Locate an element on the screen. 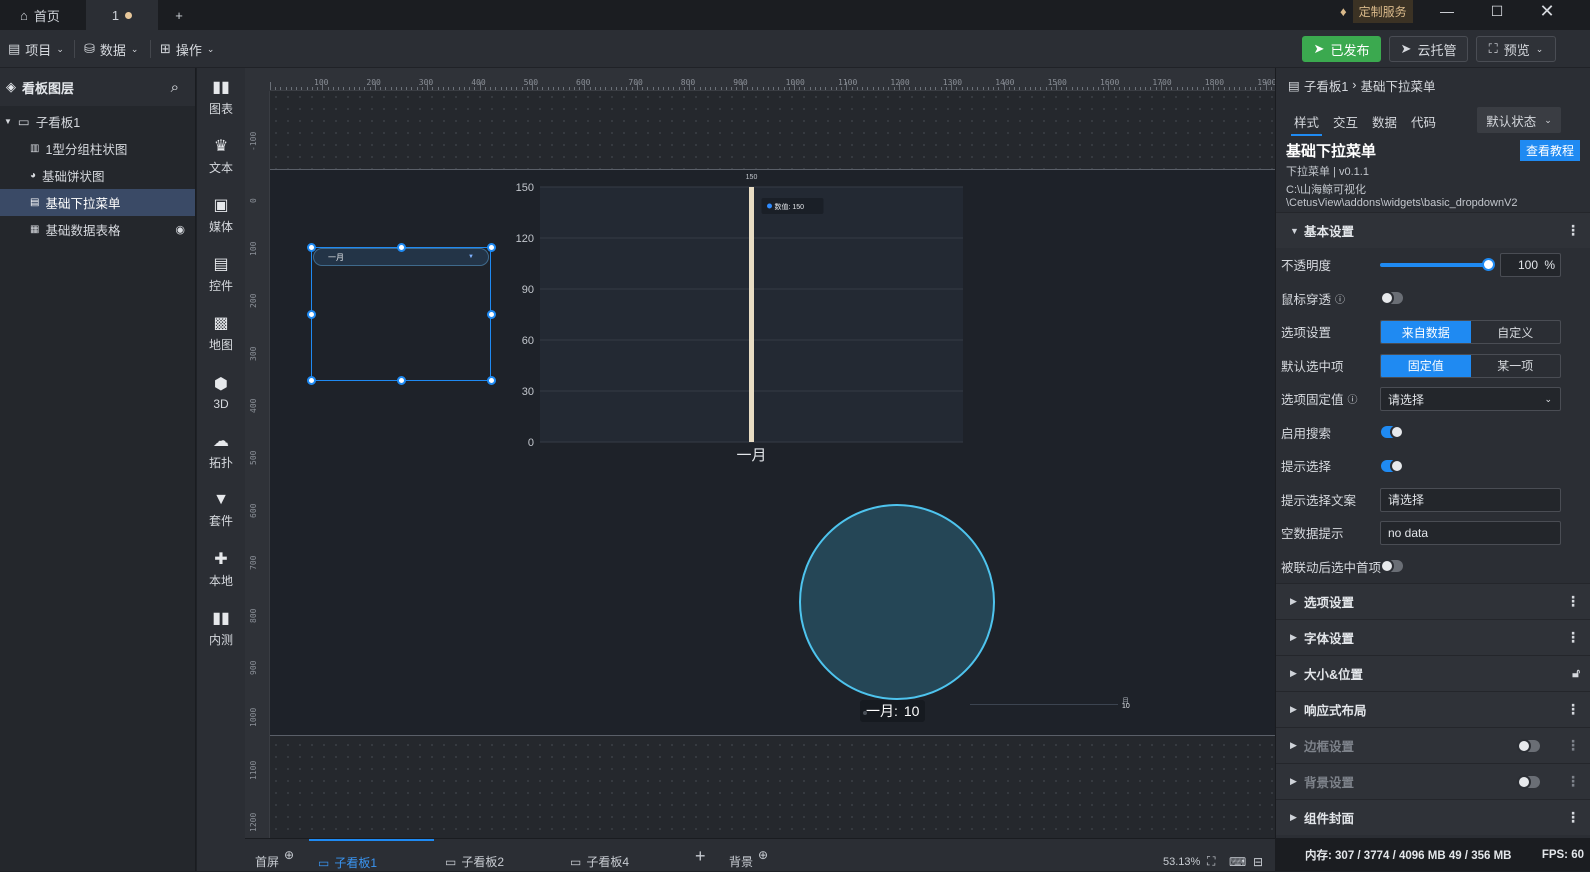 Image resolution: width=1590 pixels, height=872 pixels. close-button: ✕ is located at coordinates (1547, 11).